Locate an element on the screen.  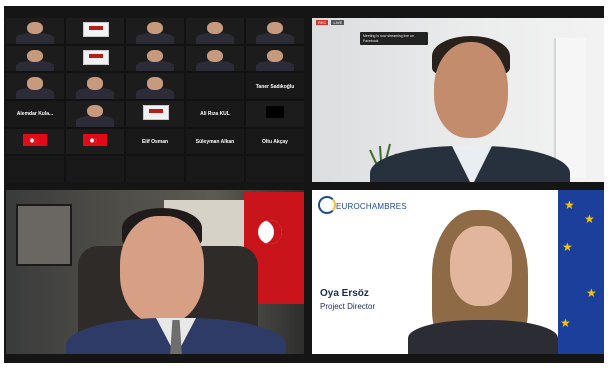
participant-display-name: Elif Osman is located at coordinates (155, 141).